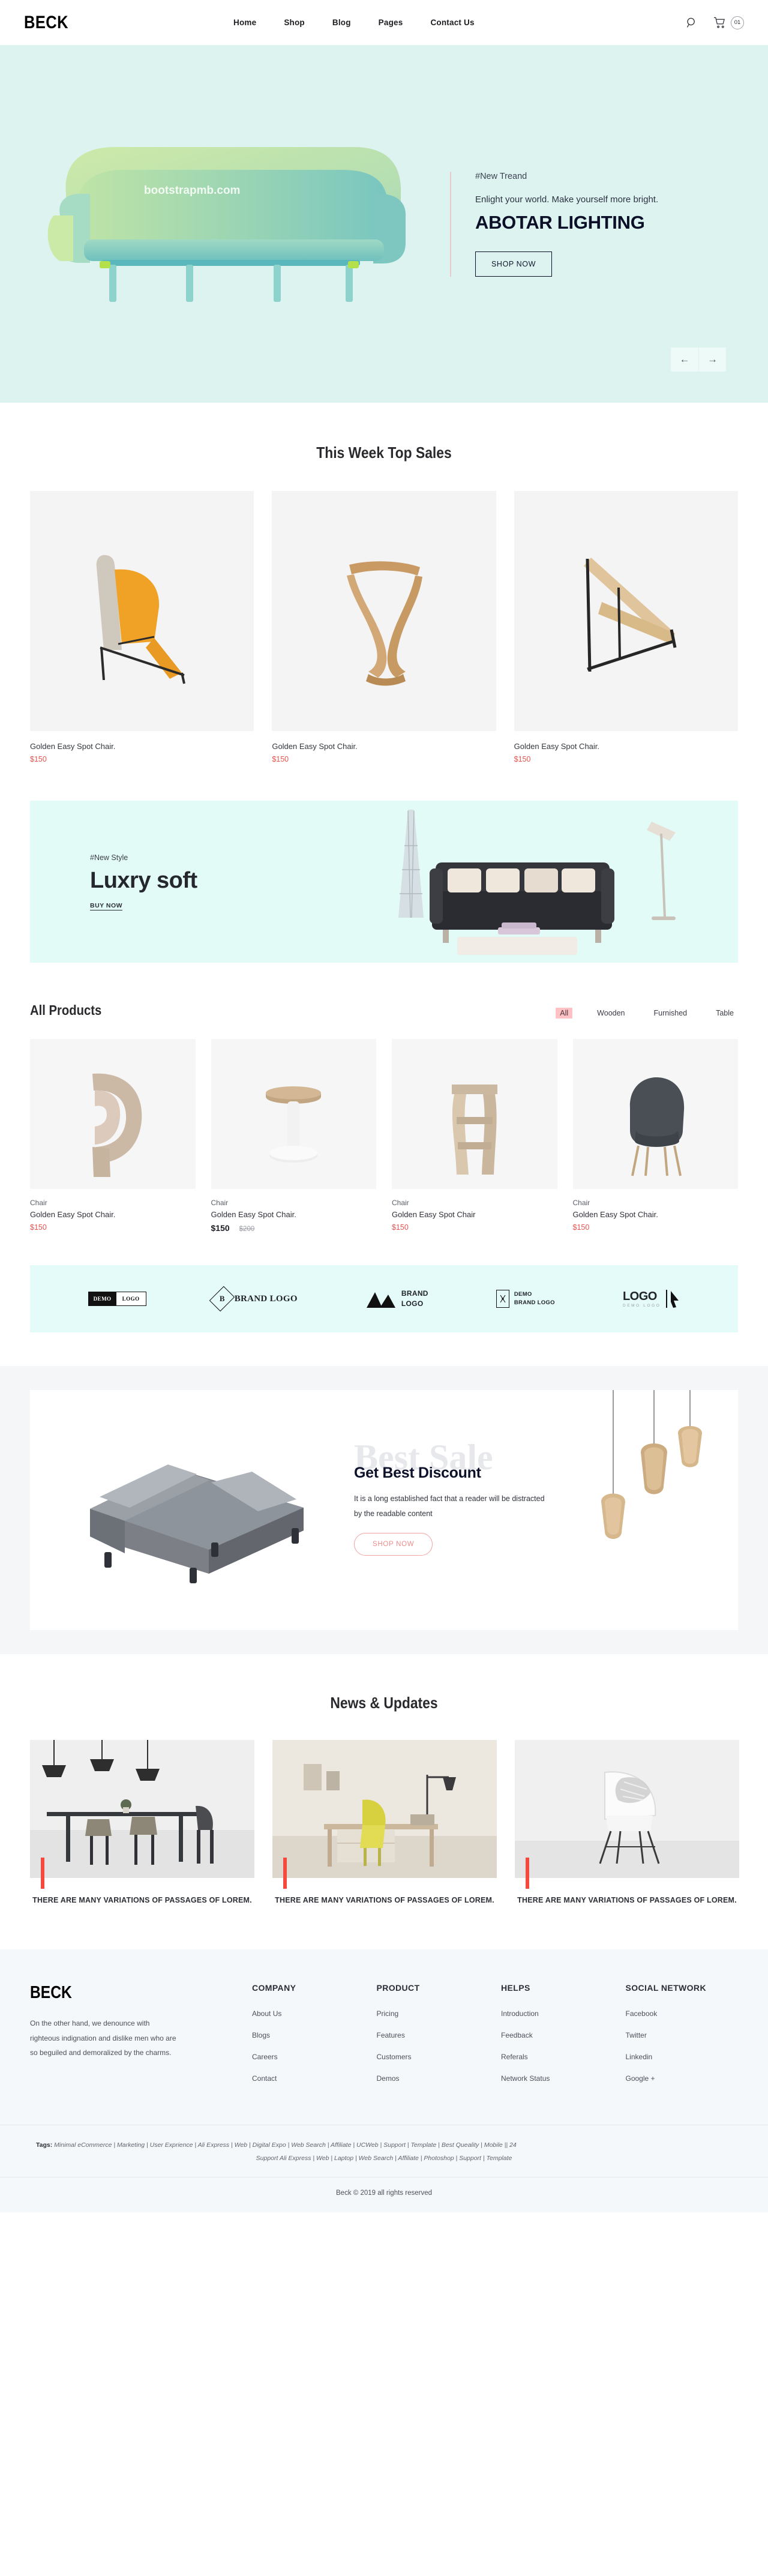  I want to click on brand-line-1: DEMO, so click(523, 1294).